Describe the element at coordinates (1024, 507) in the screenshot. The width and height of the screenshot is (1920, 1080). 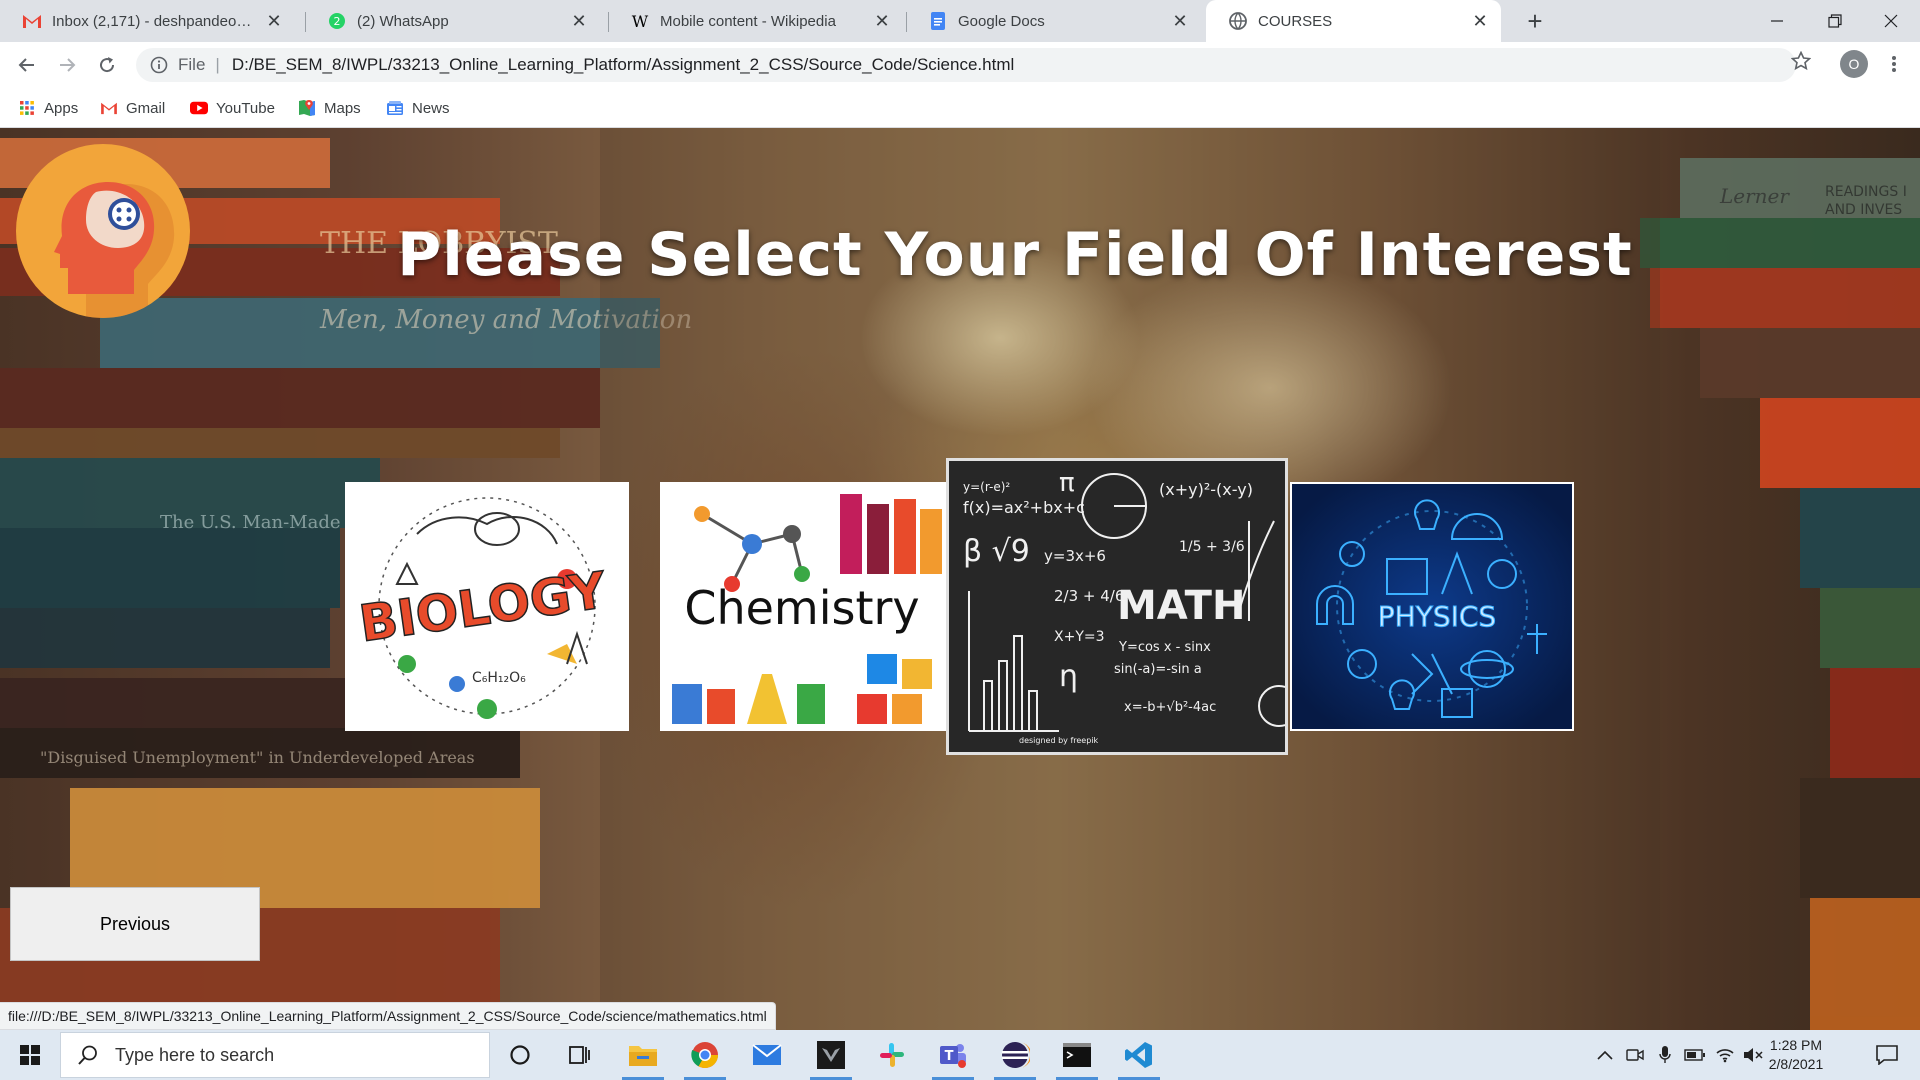
I see `svg-text: f(x)=ax²+bx+c` at that location.